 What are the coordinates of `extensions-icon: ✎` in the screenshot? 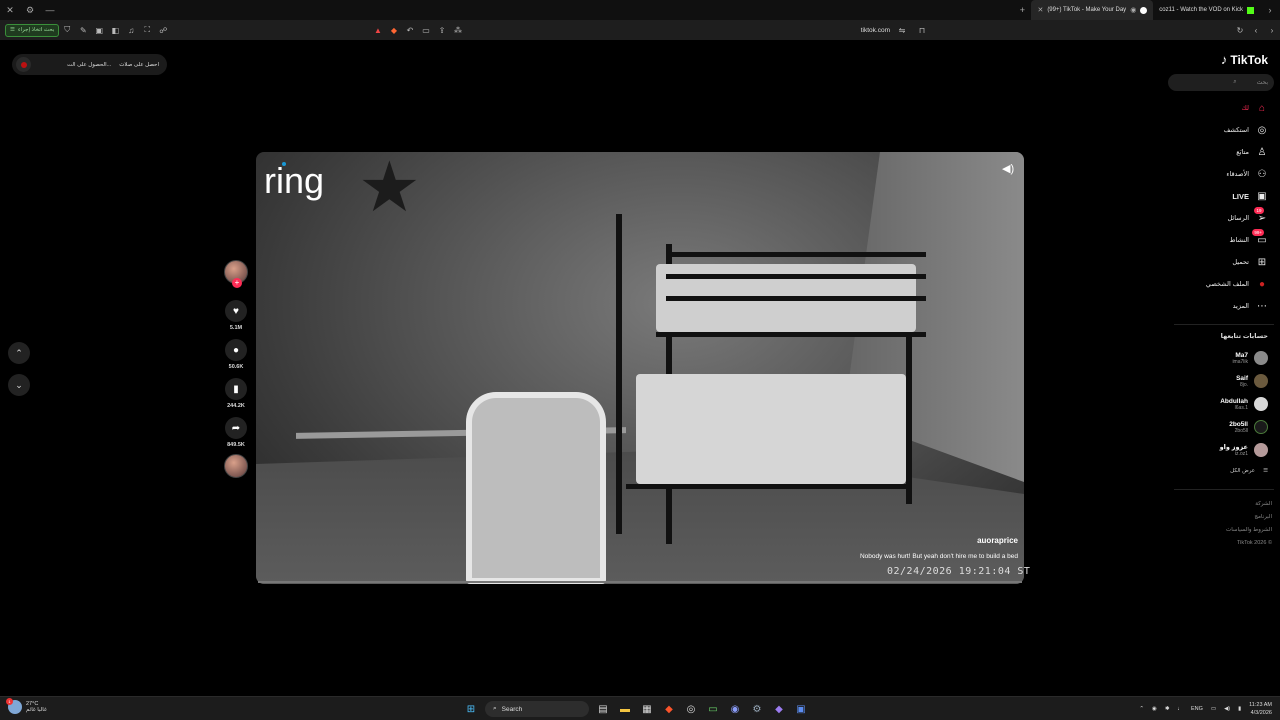 It's located at (83, 30).